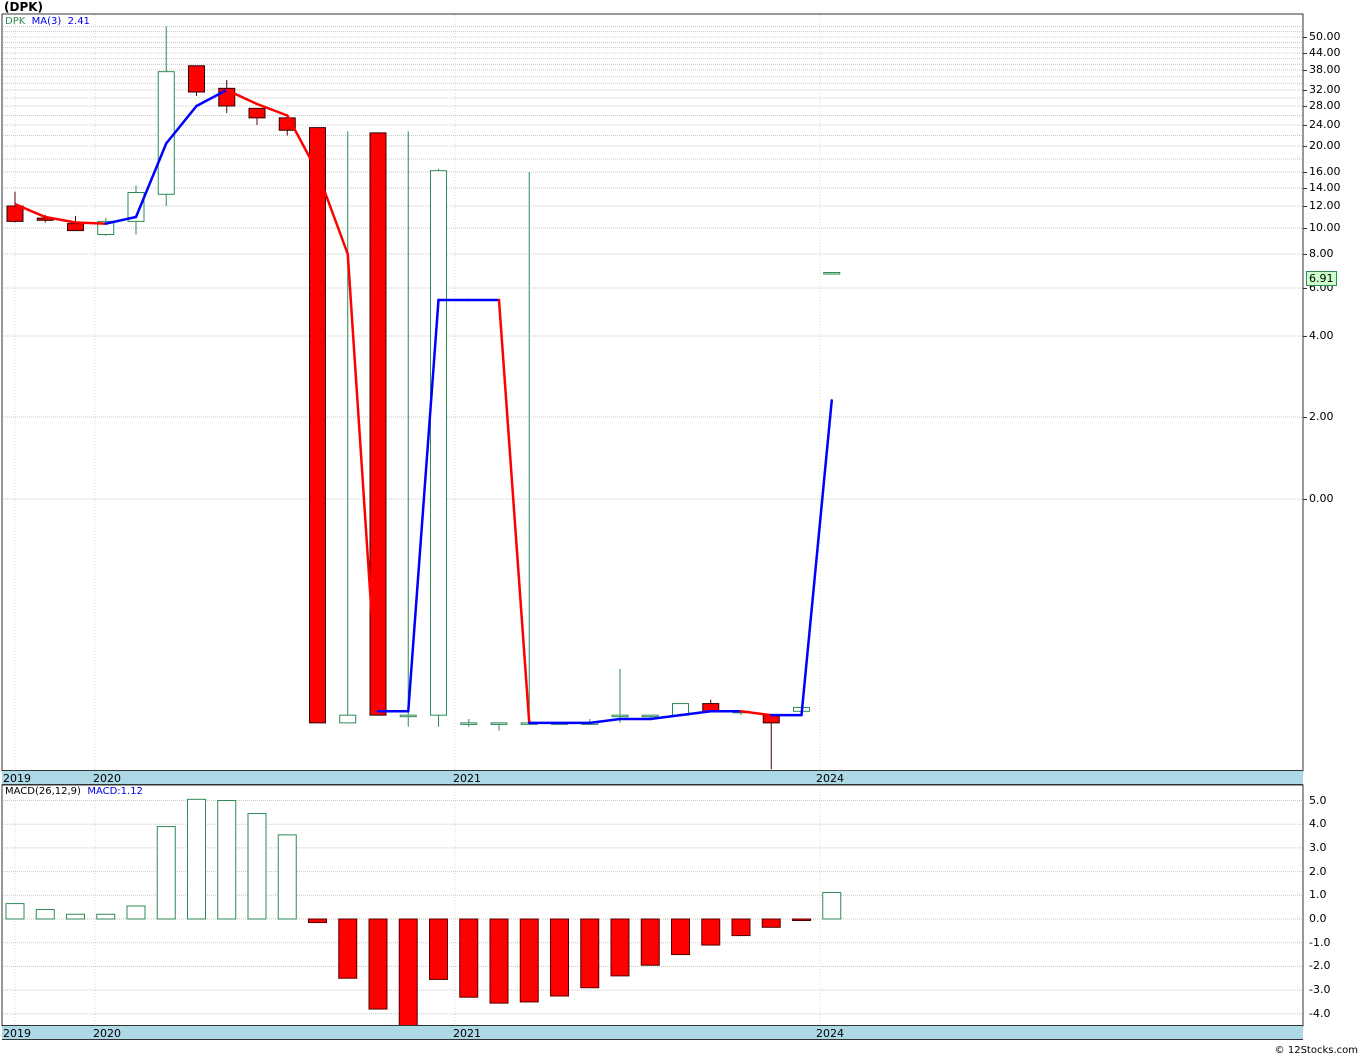  Describe the element at coordinates (1320, 990) in the screenshot. I see `macd-y-tick-label: -3.0` at that location.